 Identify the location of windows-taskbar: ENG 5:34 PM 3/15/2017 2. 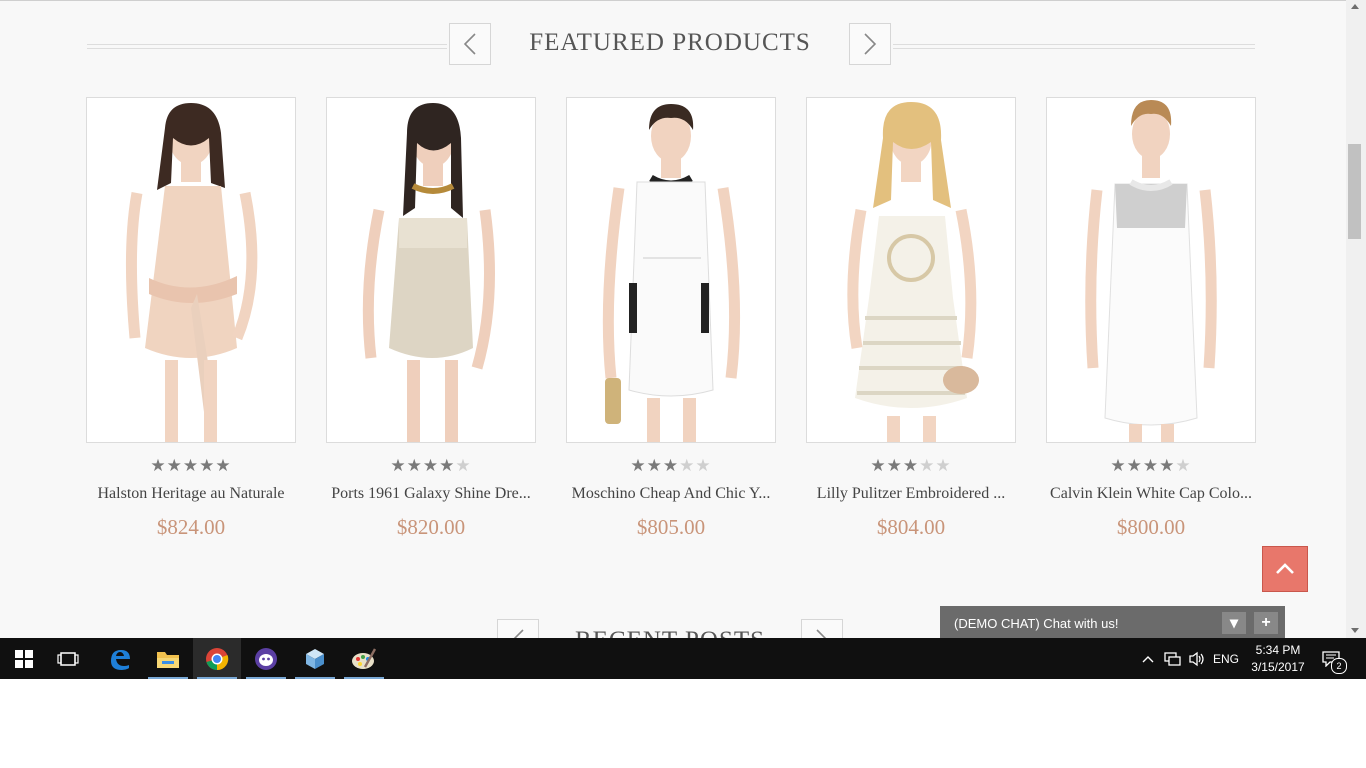
(683, 658).